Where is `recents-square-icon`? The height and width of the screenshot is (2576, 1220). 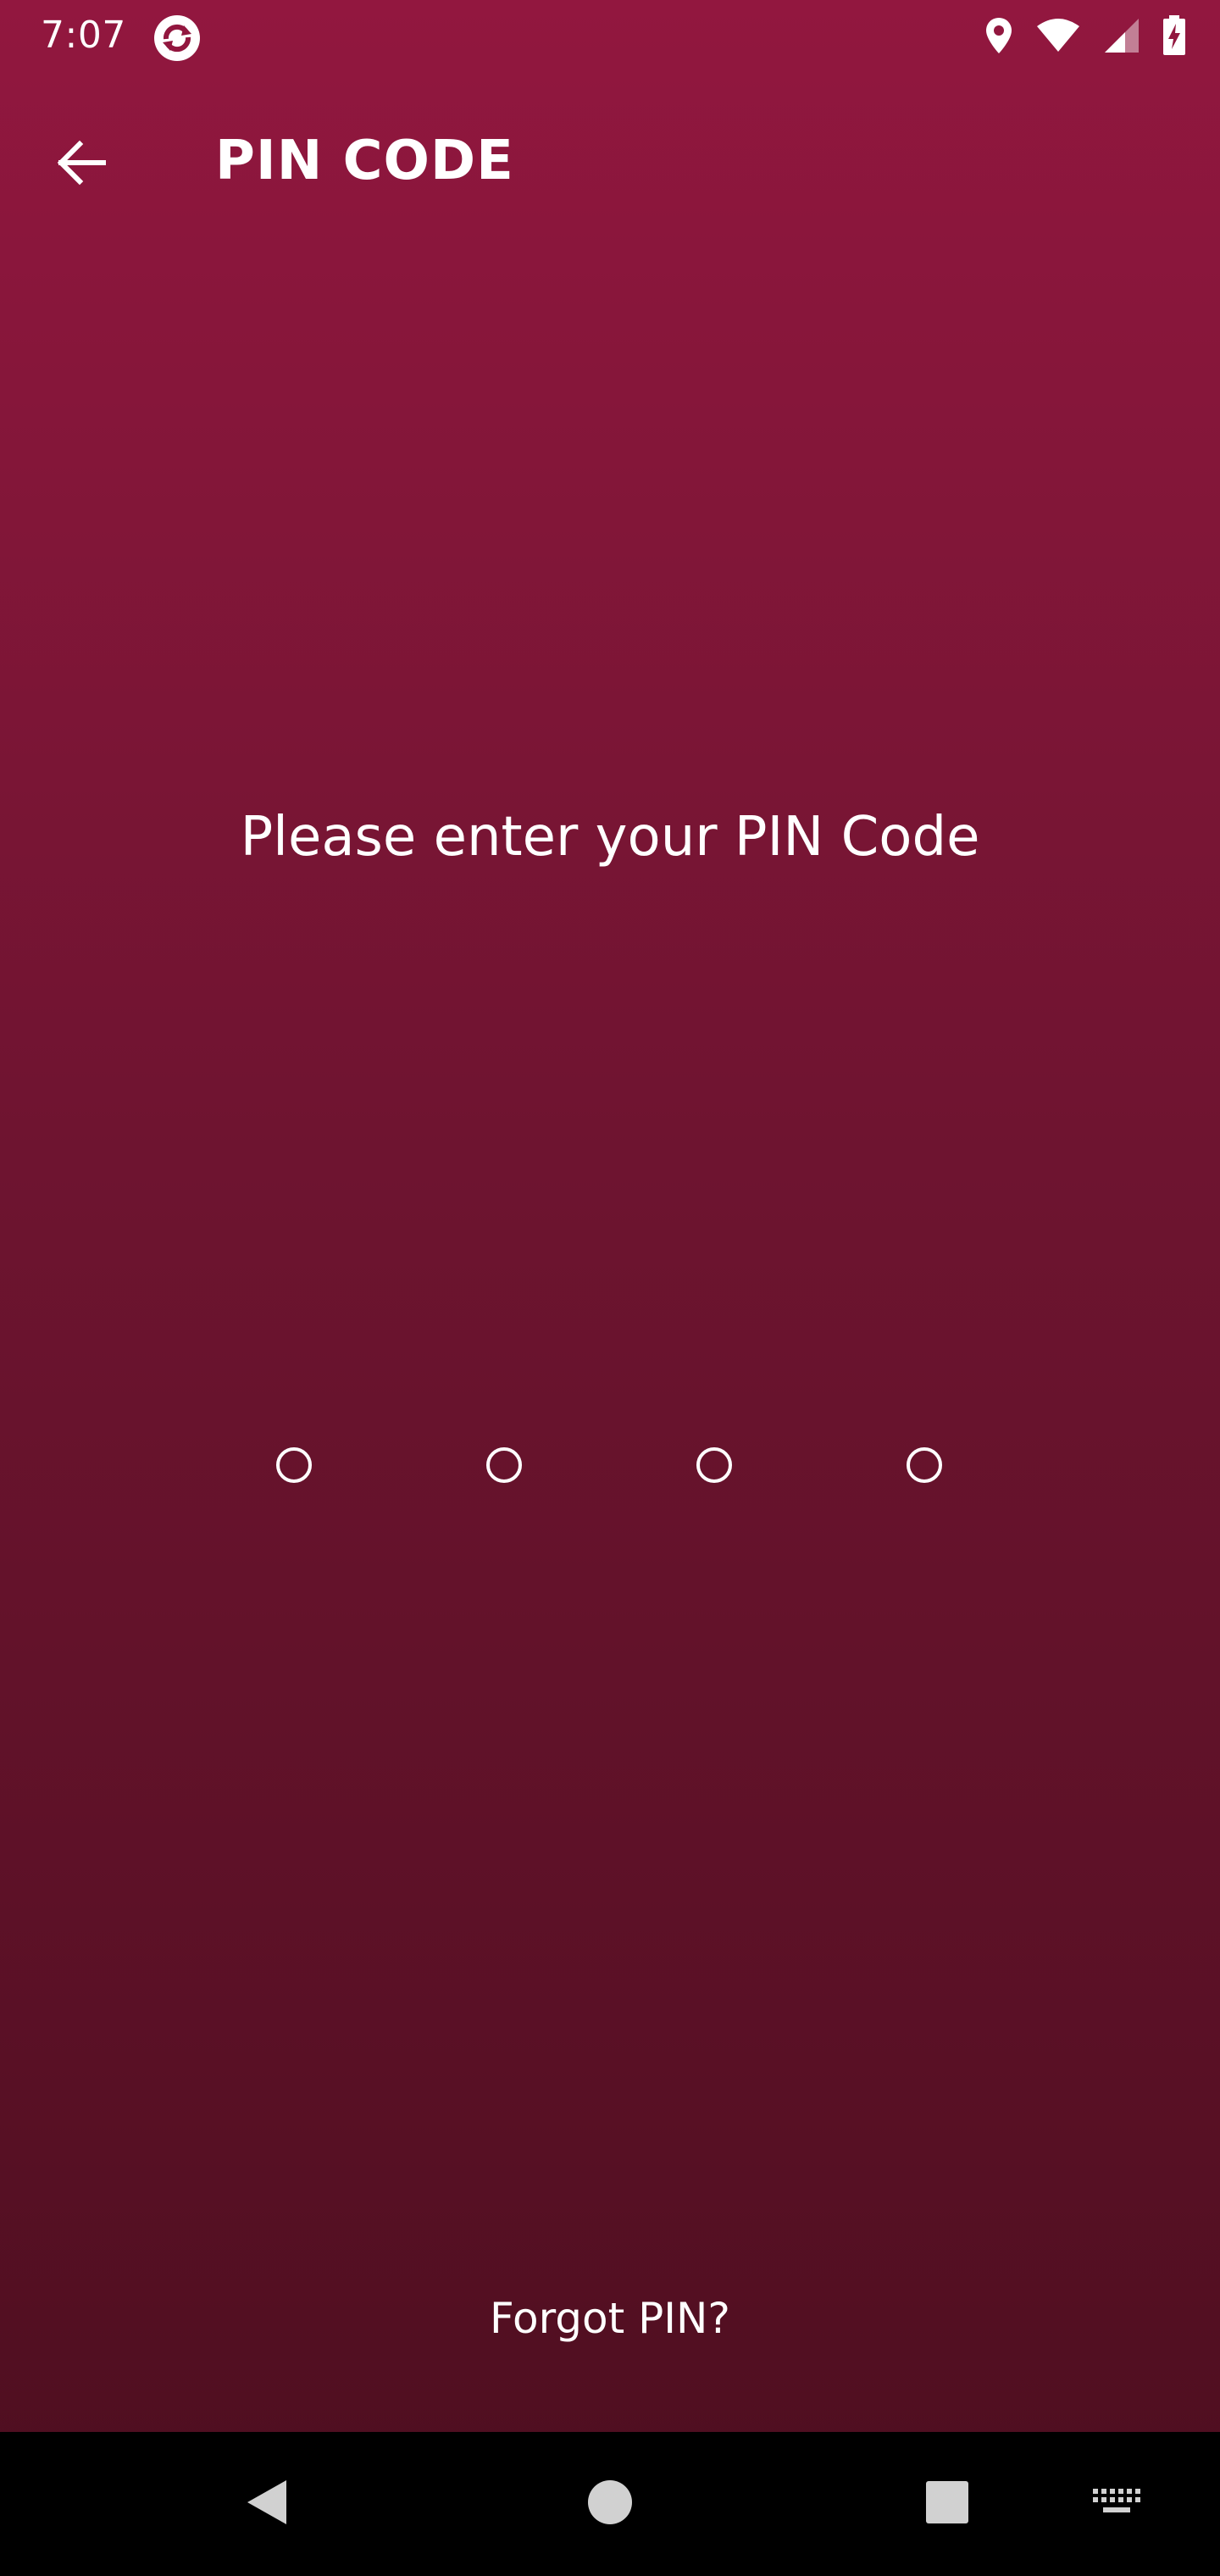
recents-square-icon is located at coordinates (947, 2504).